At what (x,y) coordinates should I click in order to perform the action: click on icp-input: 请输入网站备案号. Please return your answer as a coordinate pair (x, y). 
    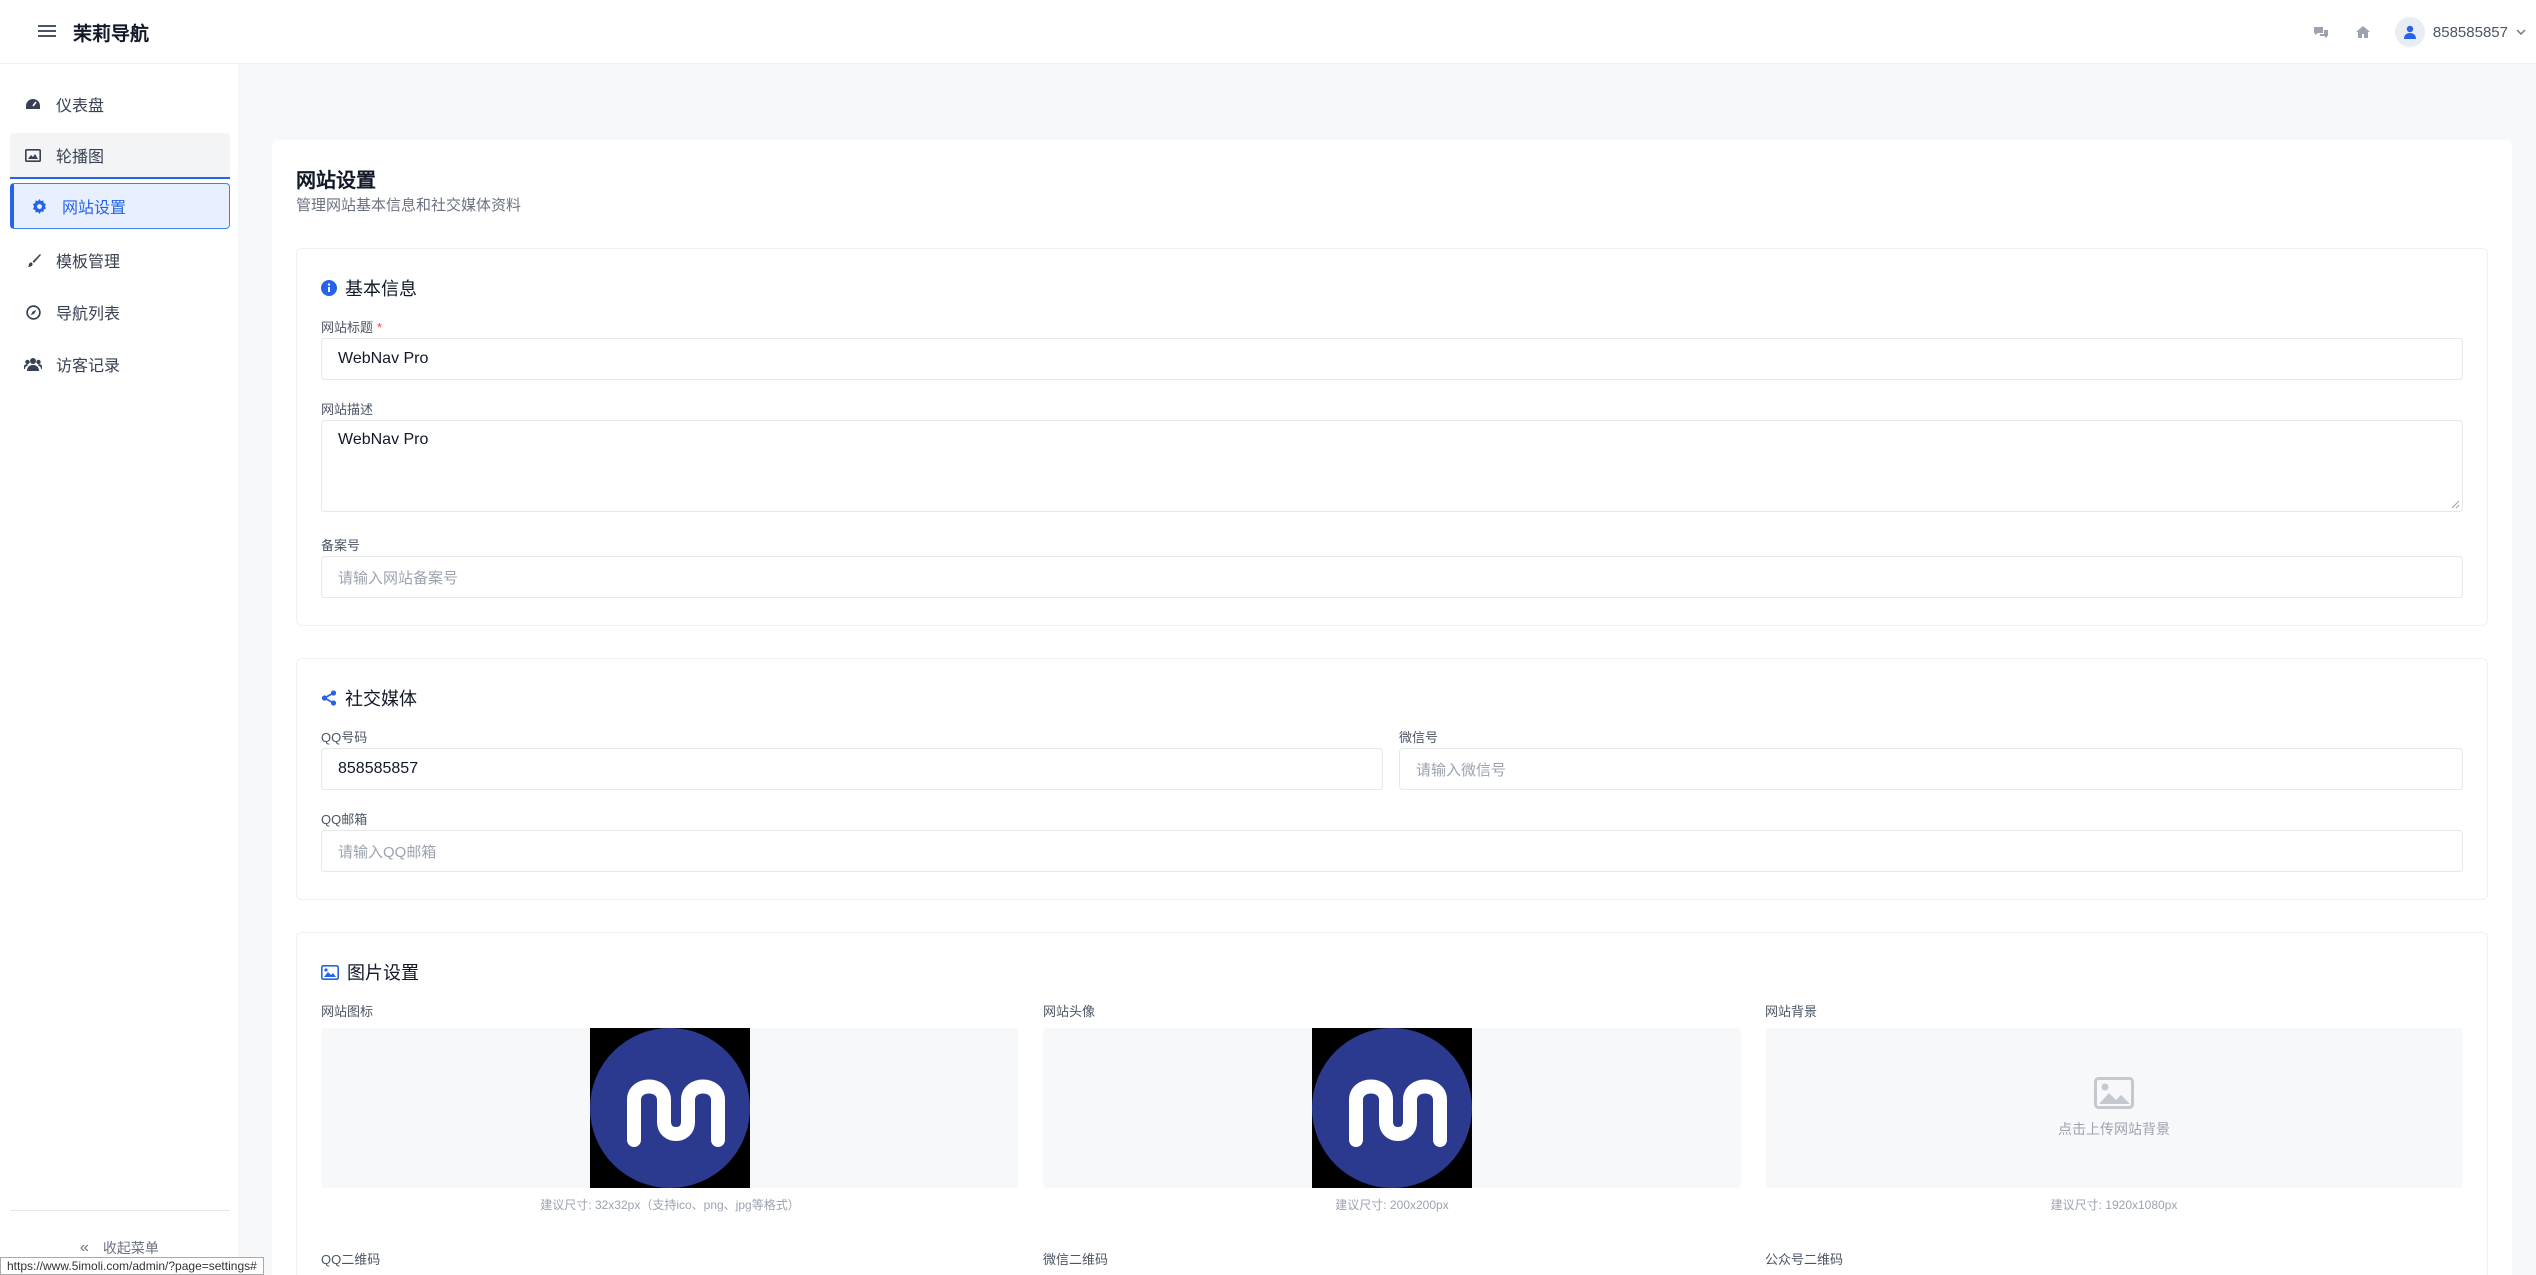
    Looking at the image, I should click on (1392, 577).